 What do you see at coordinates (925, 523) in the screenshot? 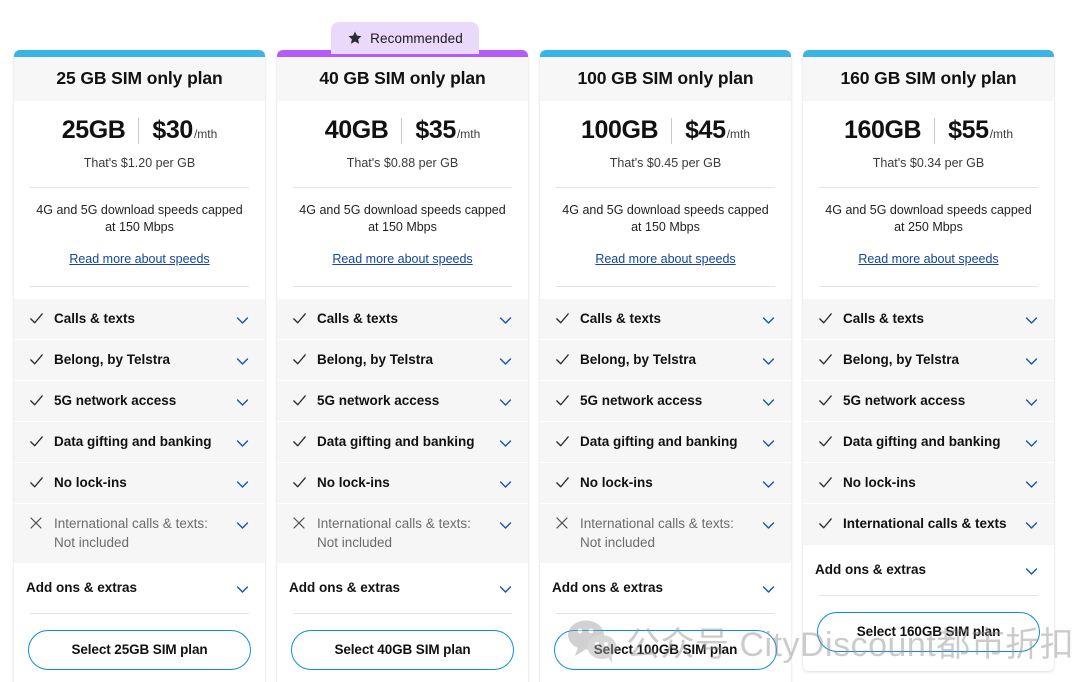
I see `feature-label: International calls & texts` at bounding box center [925, 523].